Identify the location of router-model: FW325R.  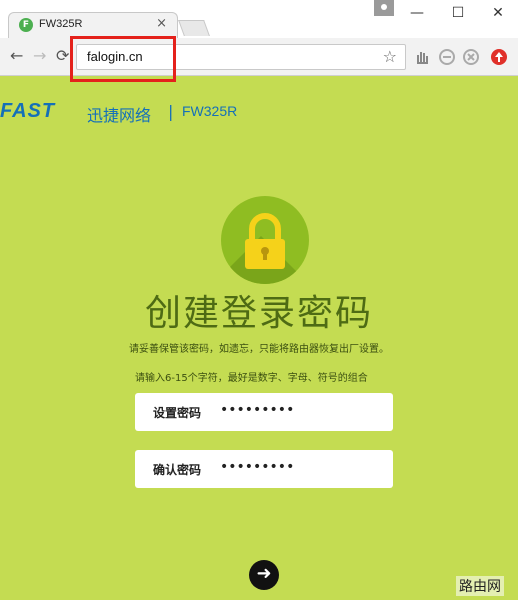
(210, 111).